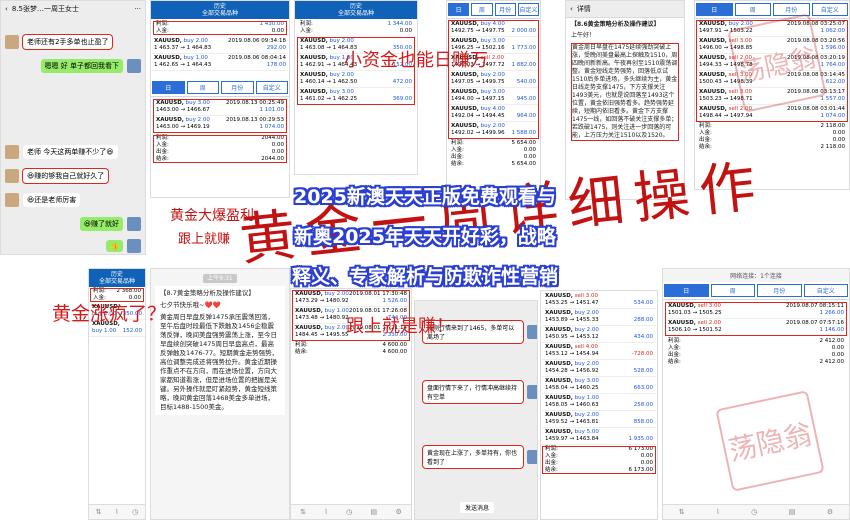 This screenshot has width=850, height=520. I want to click on more-icon: ···, so click(137, 9).